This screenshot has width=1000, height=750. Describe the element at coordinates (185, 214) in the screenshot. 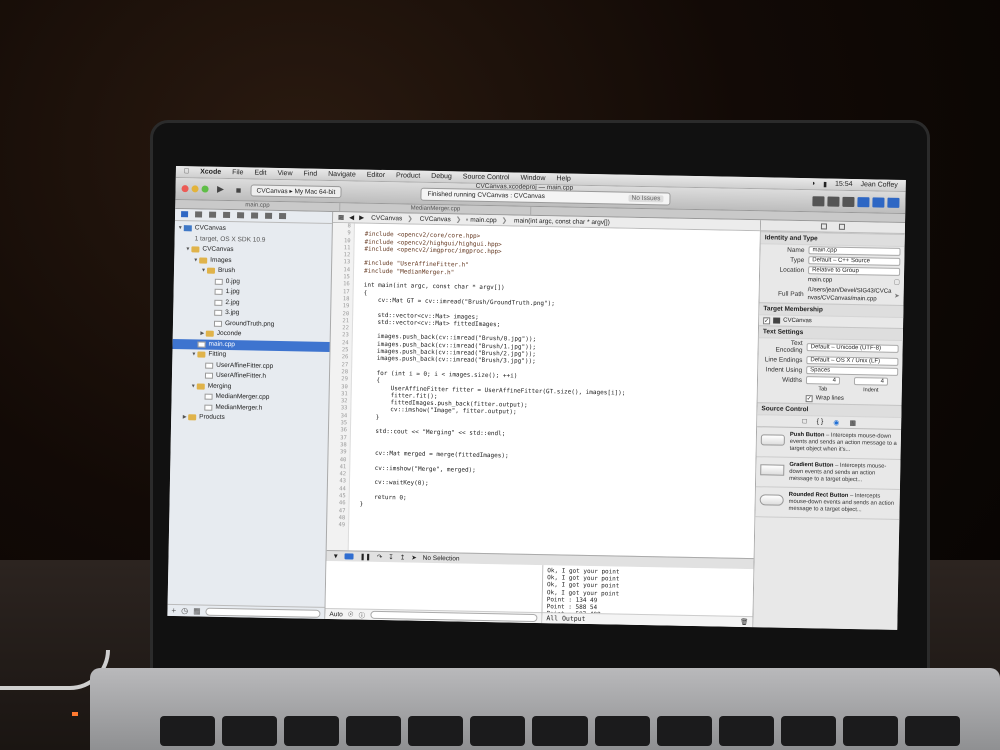

I see `project-navigator-icon` at that location.